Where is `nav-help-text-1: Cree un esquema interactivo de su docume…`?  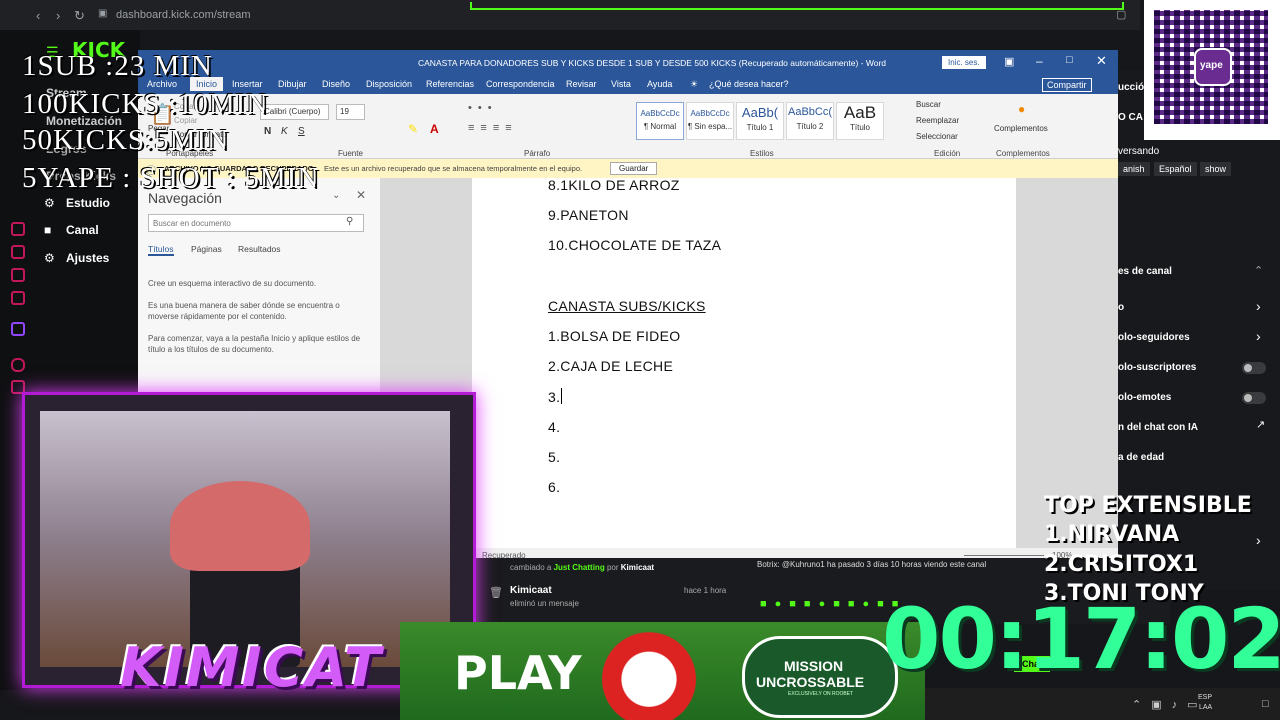
nav-help-text-1: Cree un esquema interactivo de su docume… is located at coordinates (232, 283).